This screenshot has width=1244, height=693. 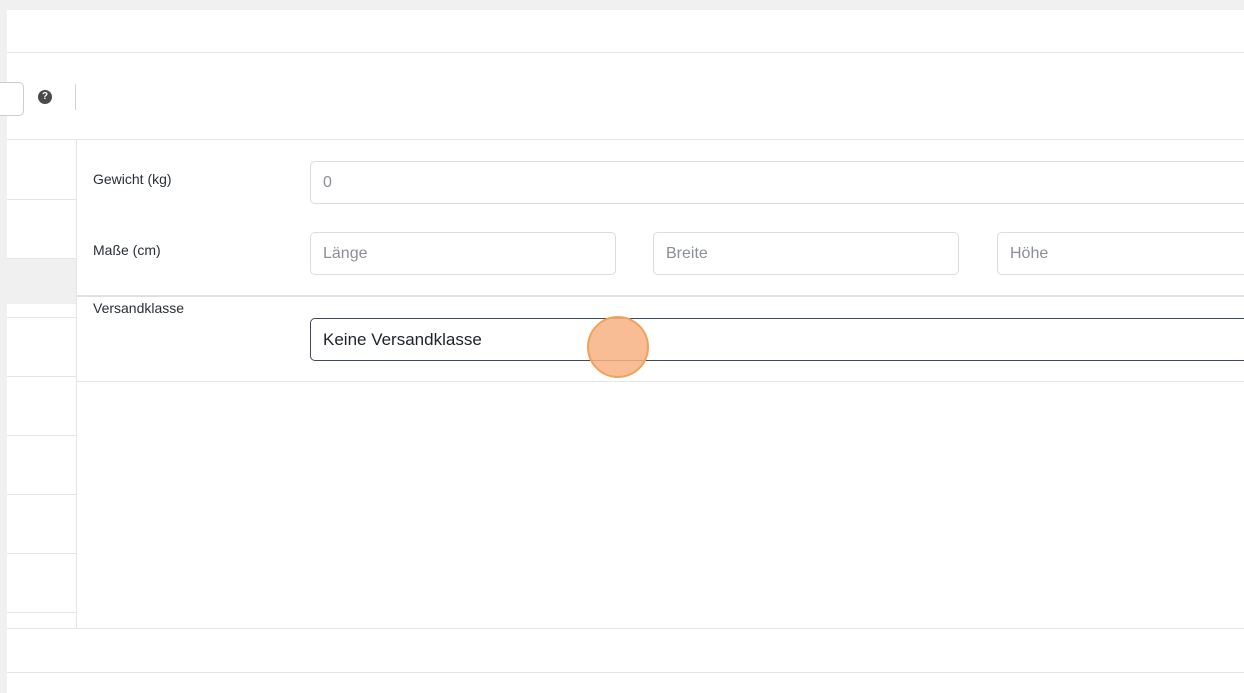 What do you see at coordinates (625, 139) in the screenshot?
I see `toolbar-divider` at bounding box center [625, 139].